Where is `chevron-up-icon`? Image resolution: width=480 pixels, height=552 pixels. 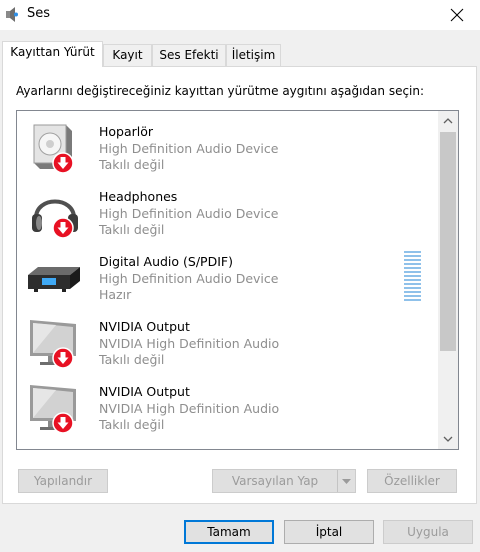 chevron-up-icon is located at coordinates (448, 121).